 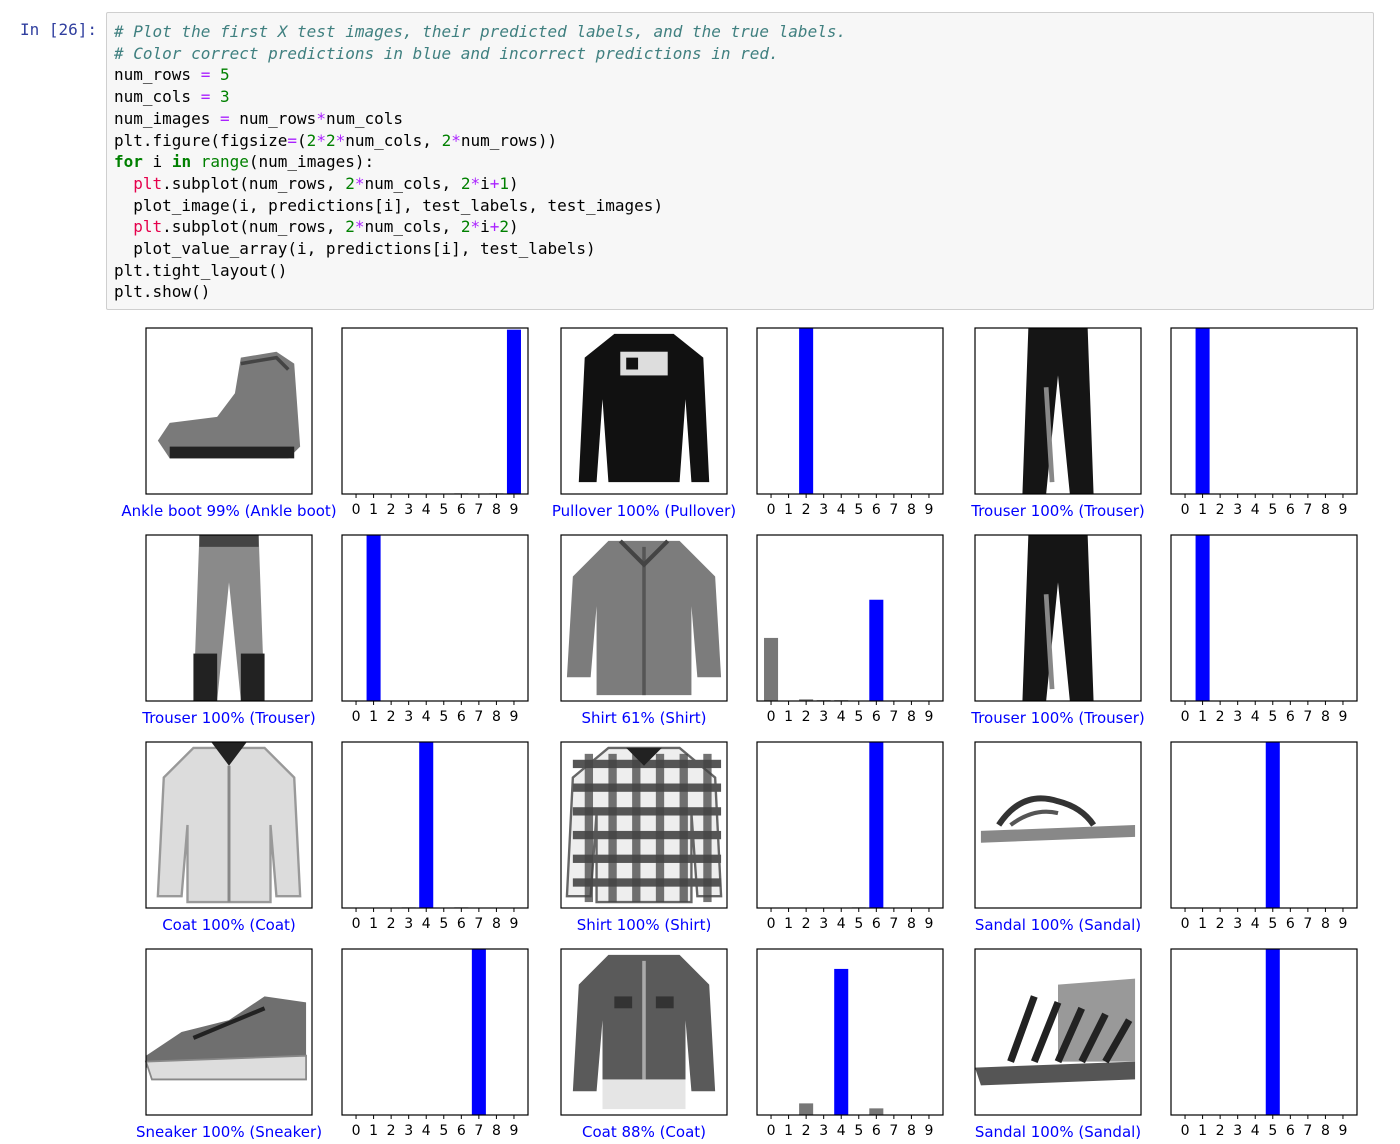 I want to click on code-token: 1, so click(x=504, y=183).